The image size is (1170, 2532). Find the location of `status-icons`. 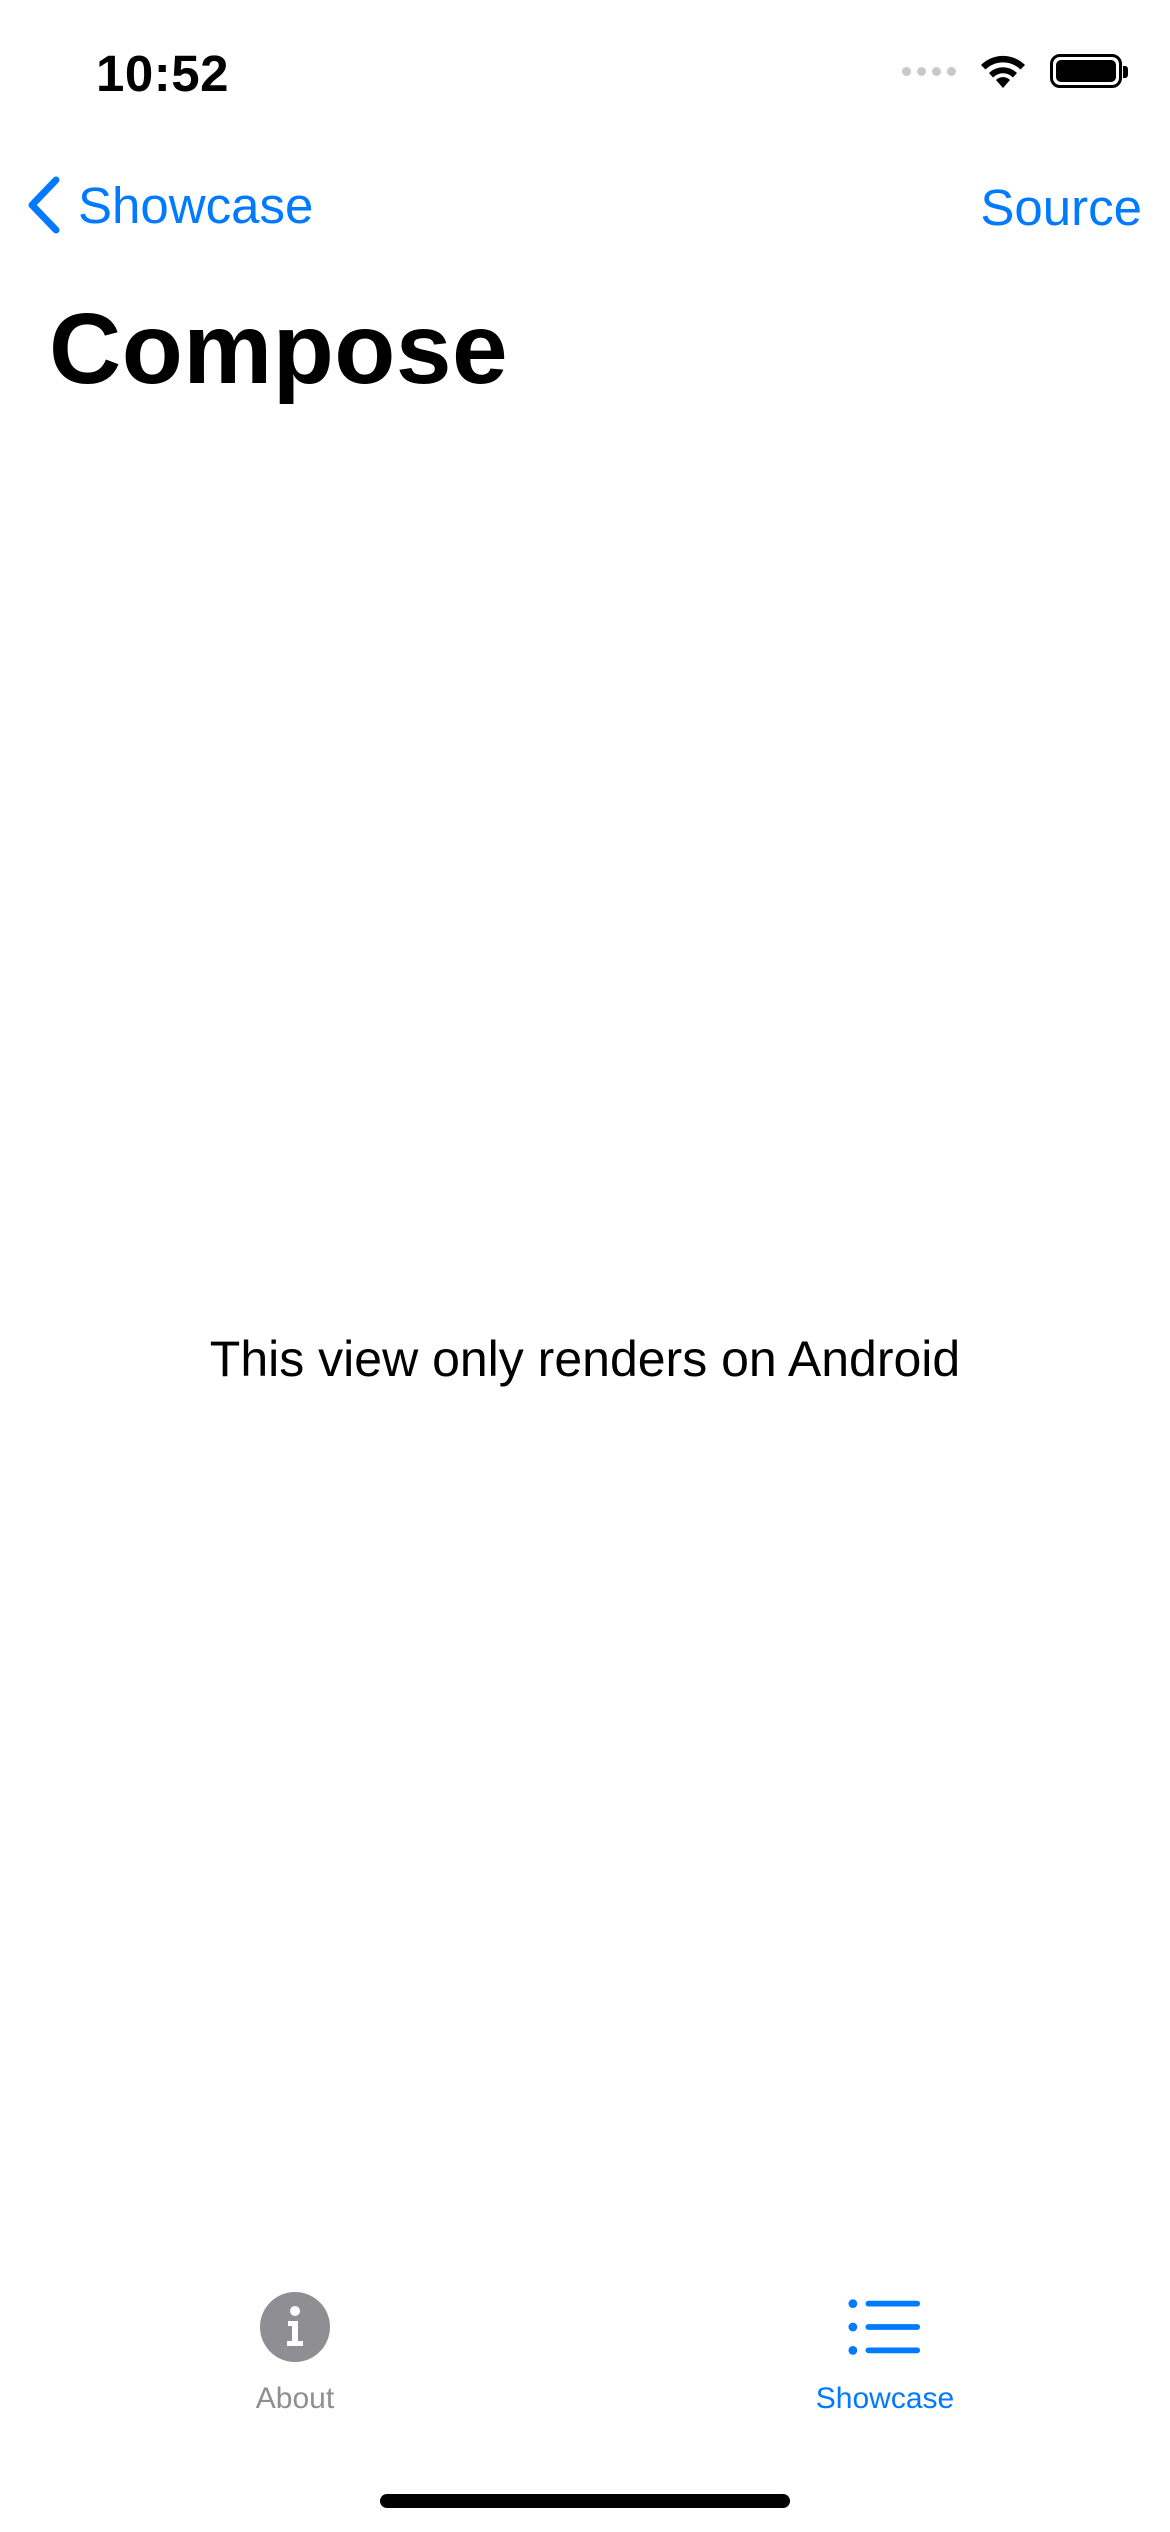

status-icons is located at coordinates (1015, 71).